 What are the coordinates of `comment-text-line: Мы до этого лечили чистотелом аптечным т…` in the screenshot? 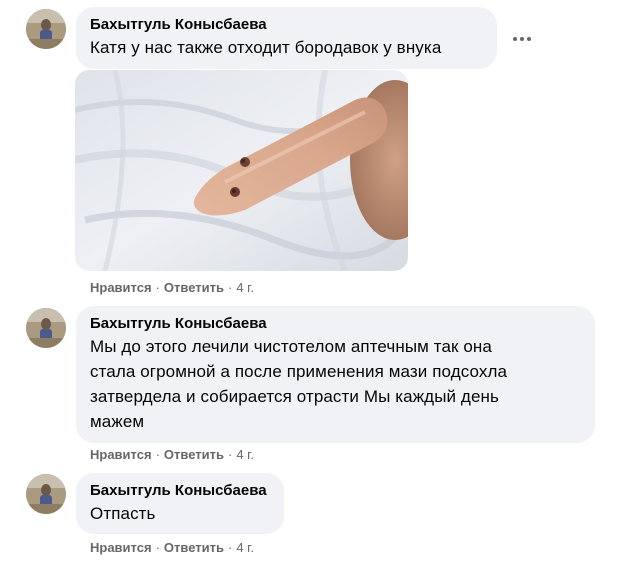 It's located at (291, 346).